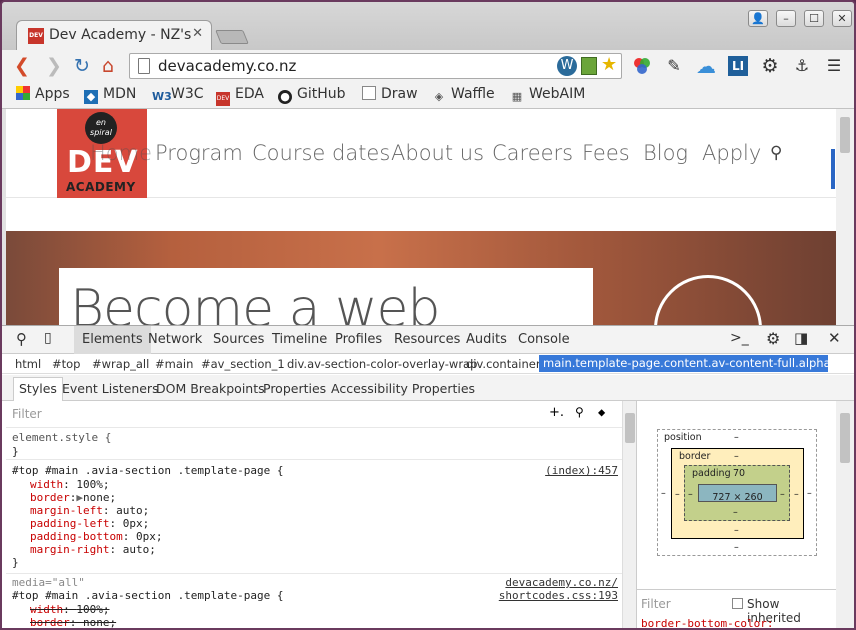  What do you see at coordinates (463, 95) in the screenshot?
I see `bookmark-waffle: ◈ Waffle` at bounding box center [463, 95].